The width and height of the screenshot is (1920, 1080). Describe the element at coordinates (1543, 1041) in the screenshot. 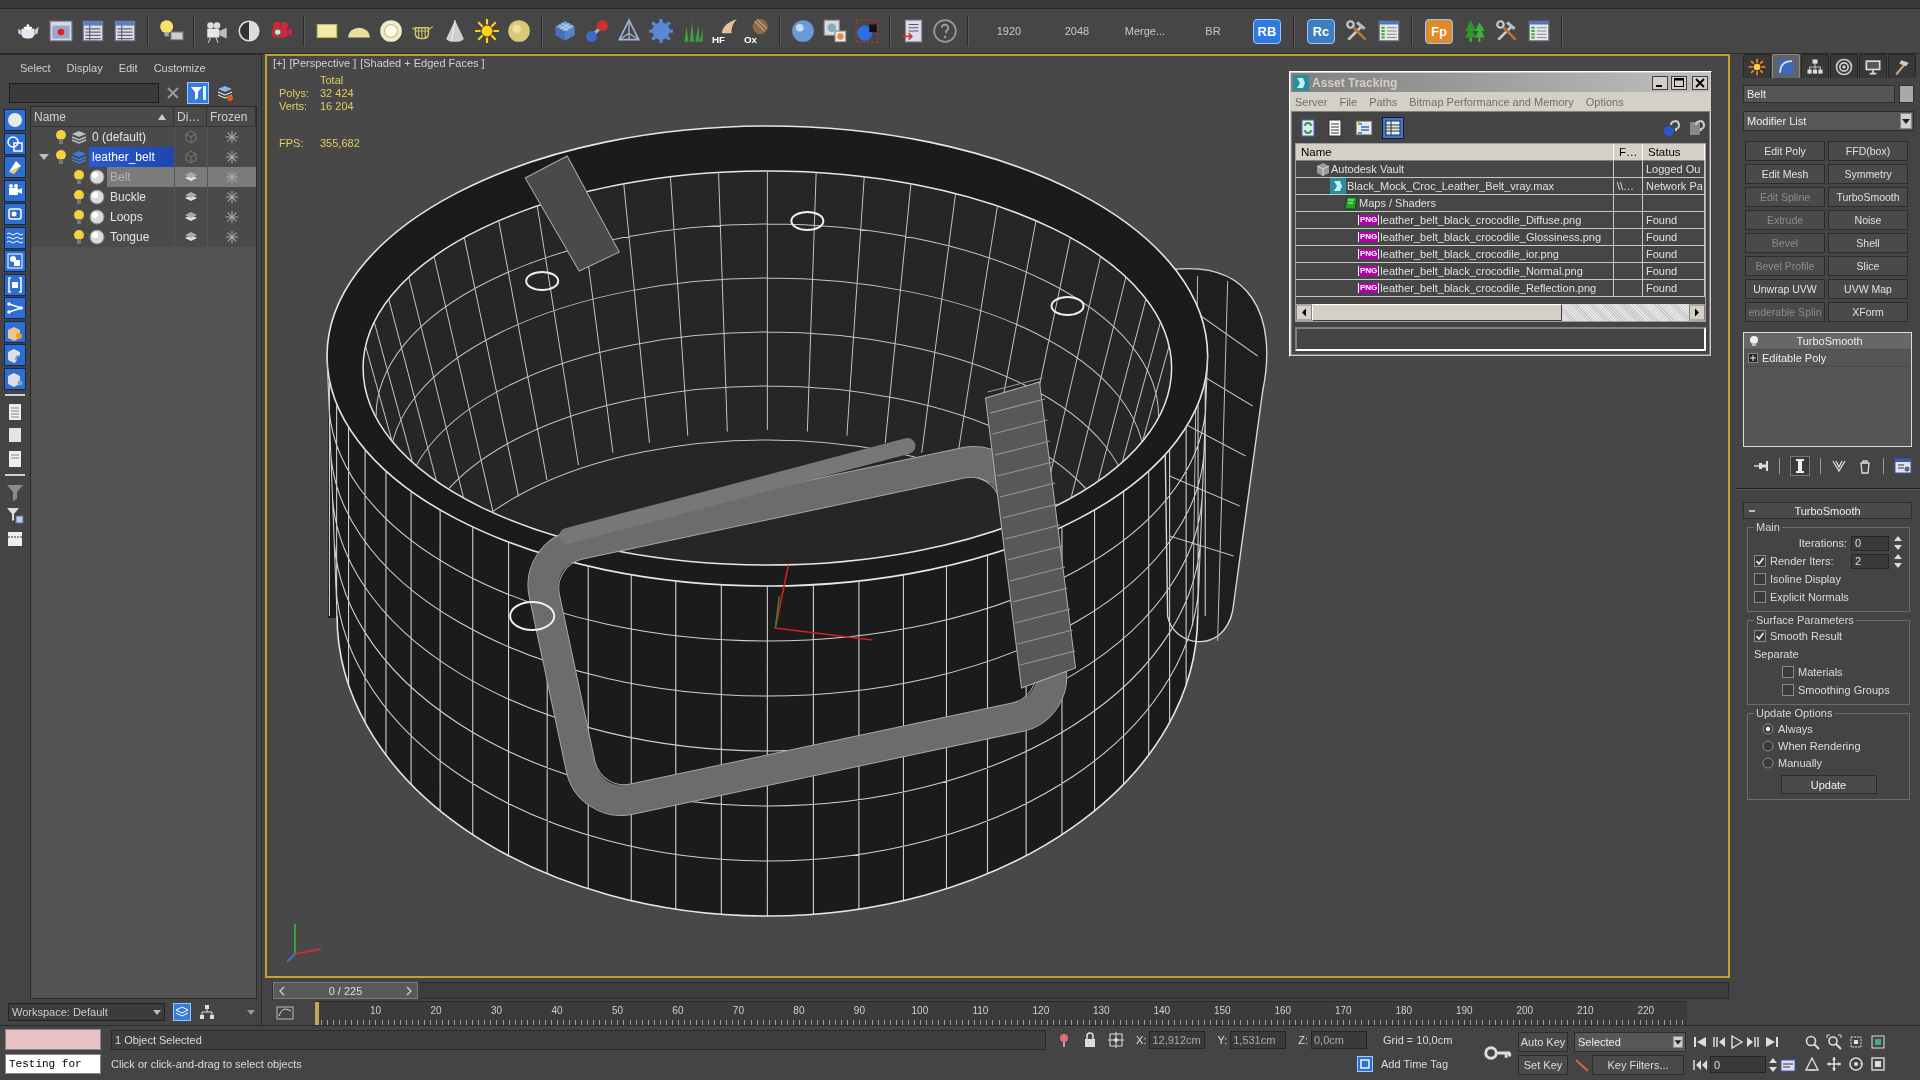

I see `auto-key-button: Auto Key` at that location.